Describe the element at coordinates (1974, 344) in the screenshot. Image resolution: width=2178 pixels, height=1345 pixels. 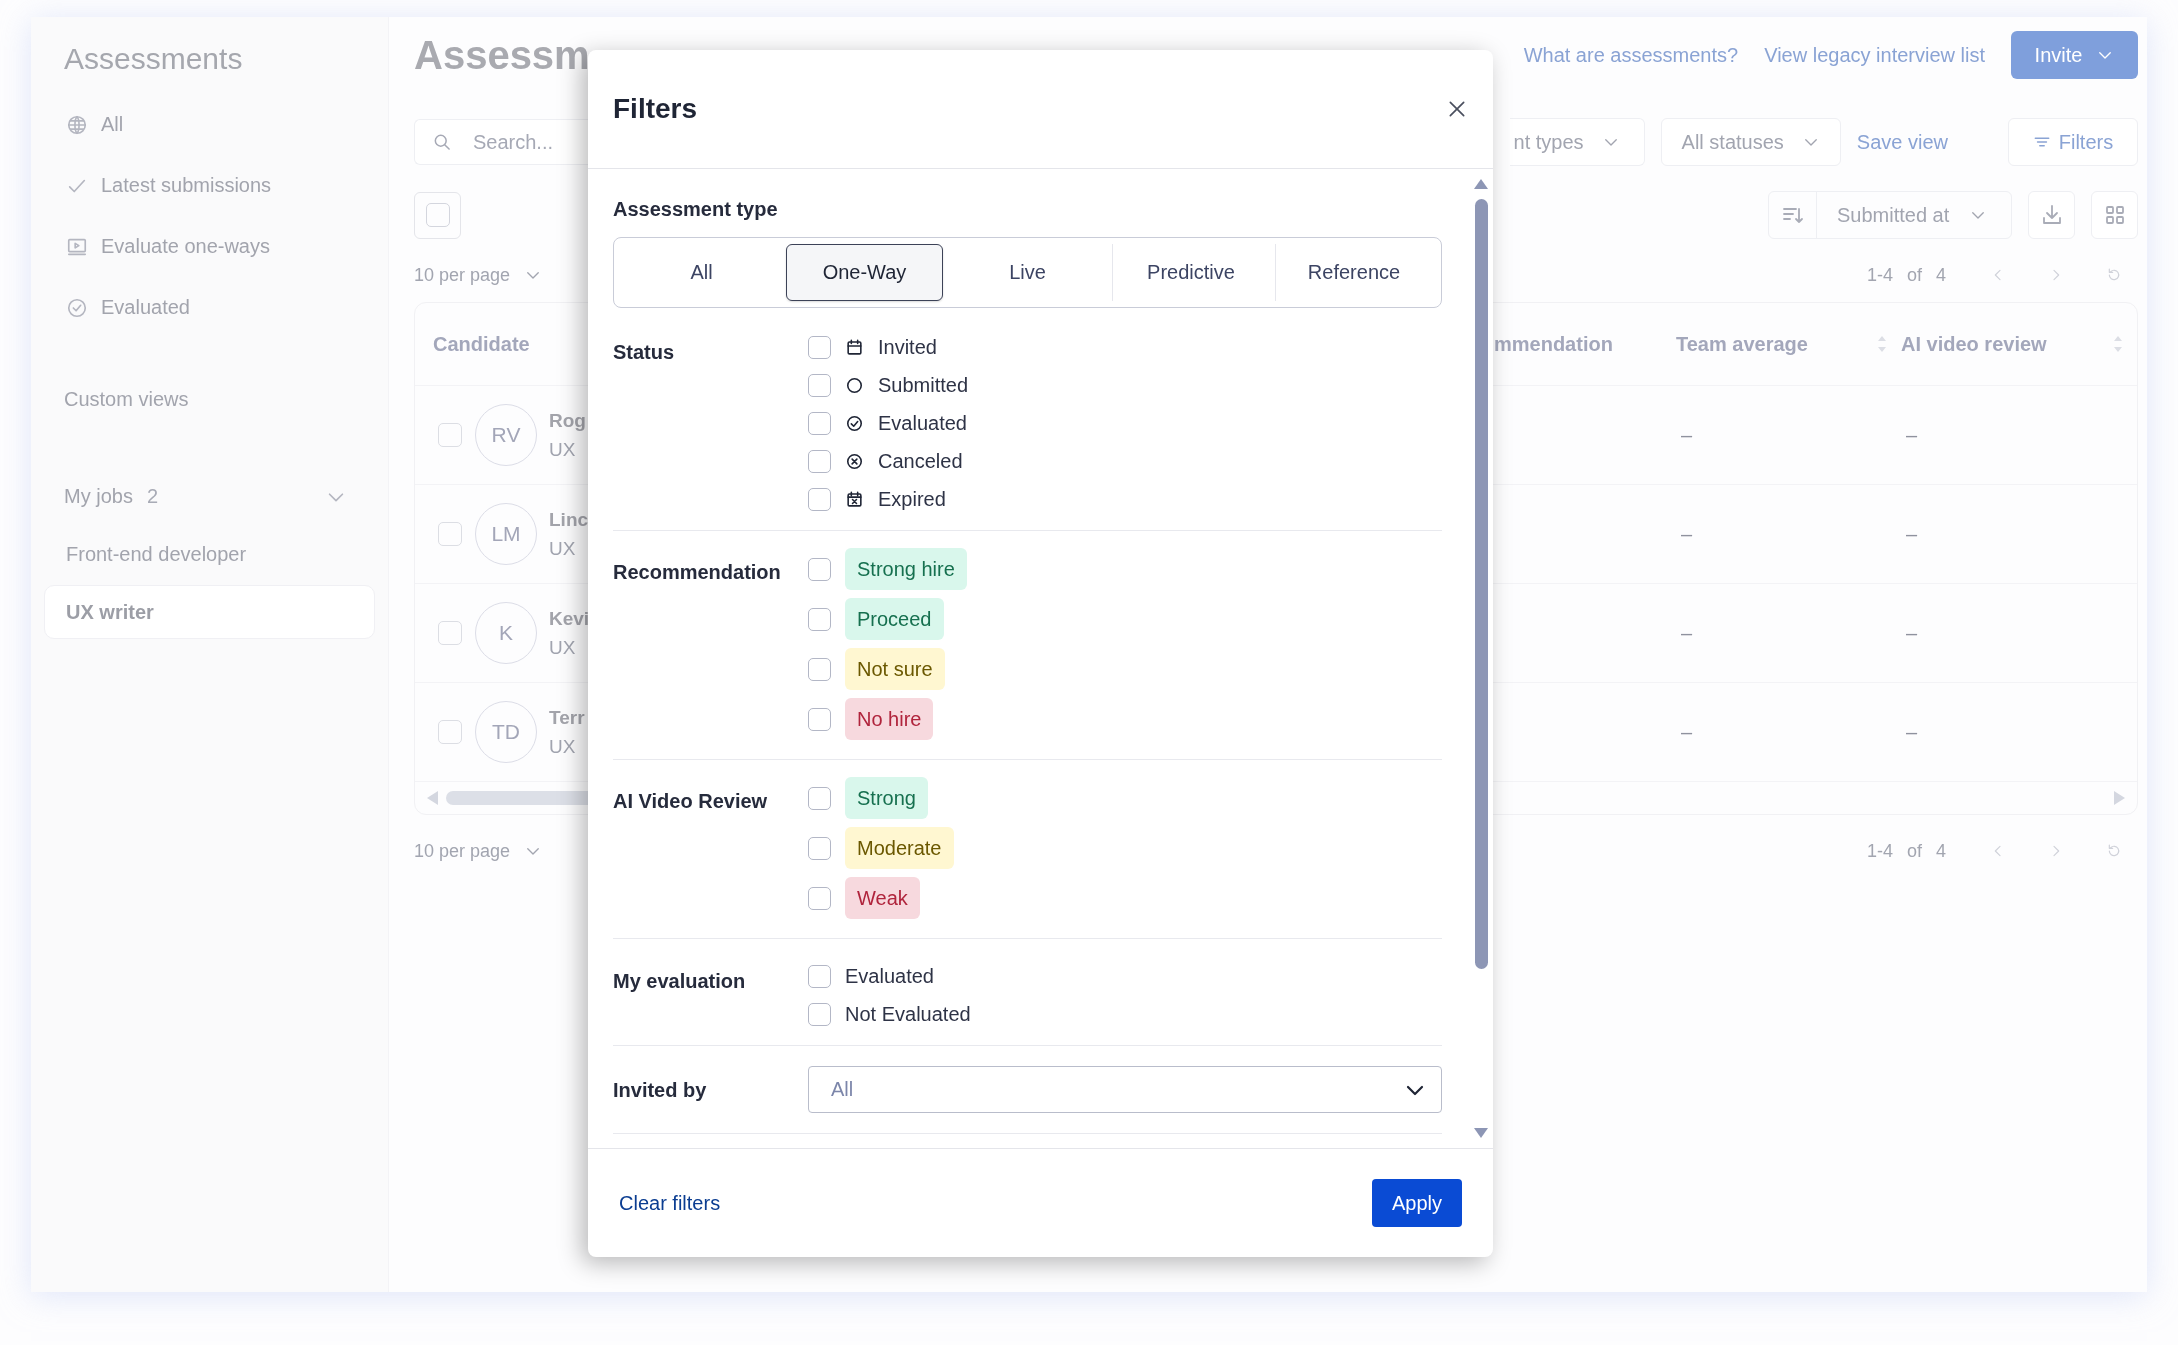
I see `column-header: AI video review` at that location.